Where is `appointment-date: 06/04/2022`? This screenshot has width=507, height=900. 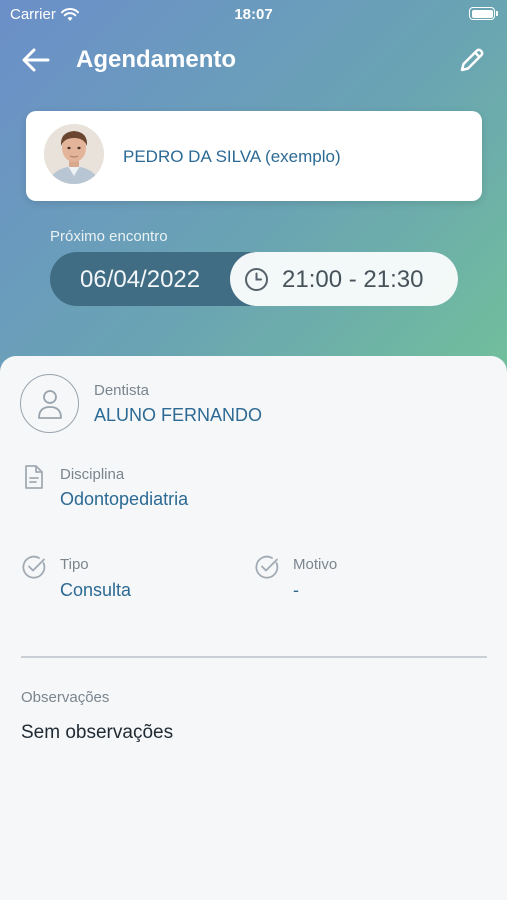 appointment-date: 06/04/2022 is located at coordinates (140, 279).